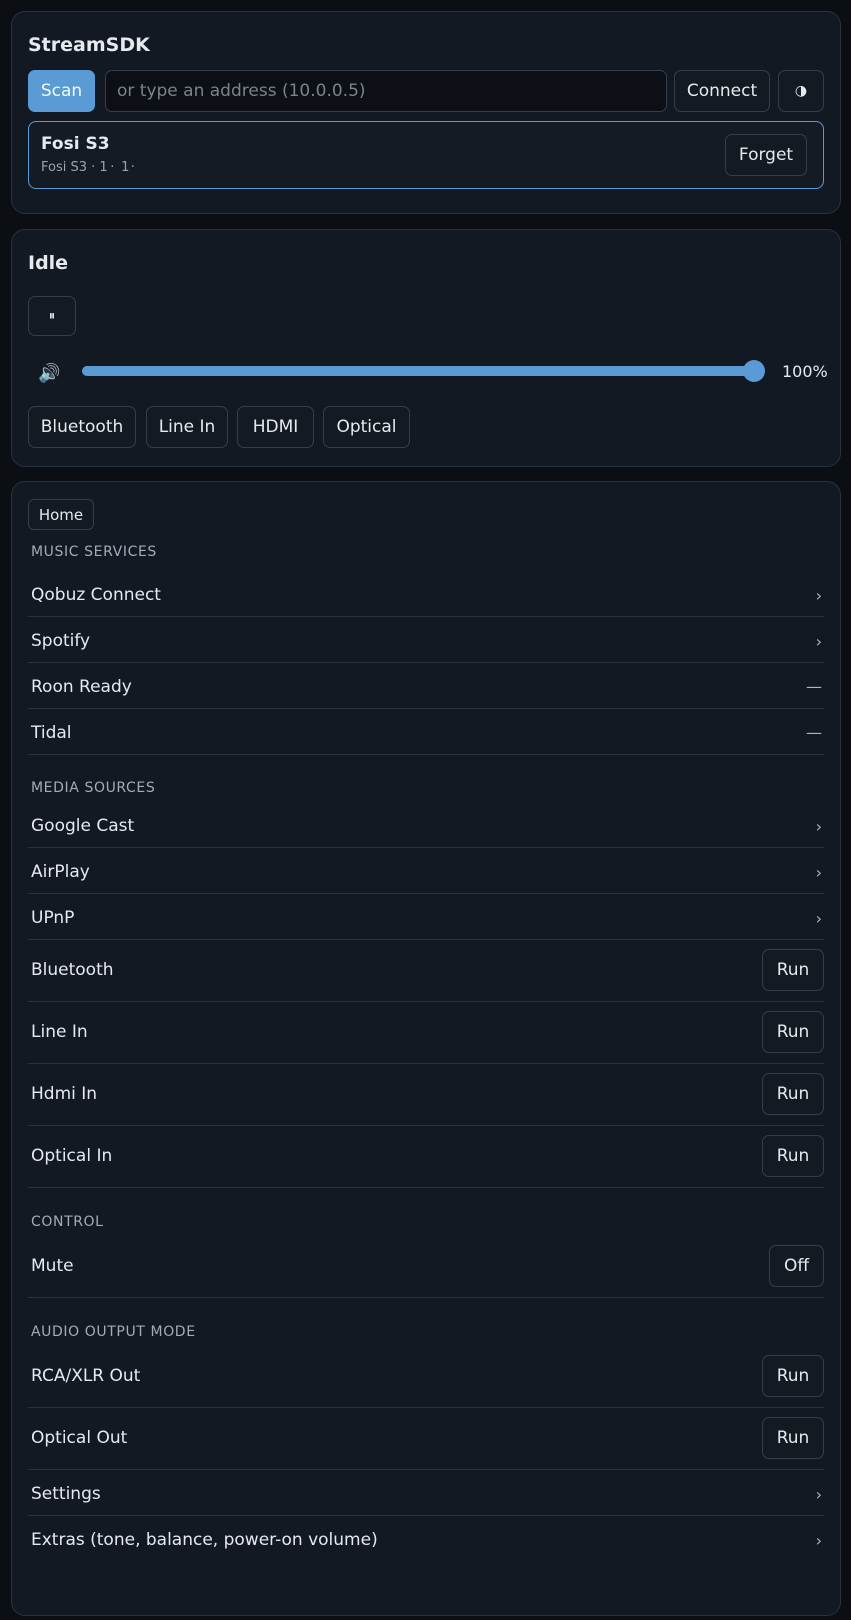 The width and height of the screenshot is (851, 1620). I want to click on volume-slider-thumb, so click(754, 371).